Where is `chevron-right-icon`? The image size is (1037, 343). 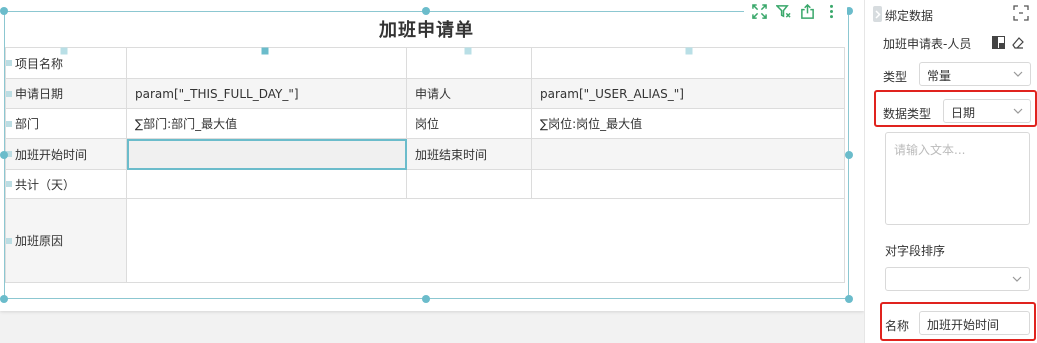 chevron-right-icon is located at coordinates (877, 14).